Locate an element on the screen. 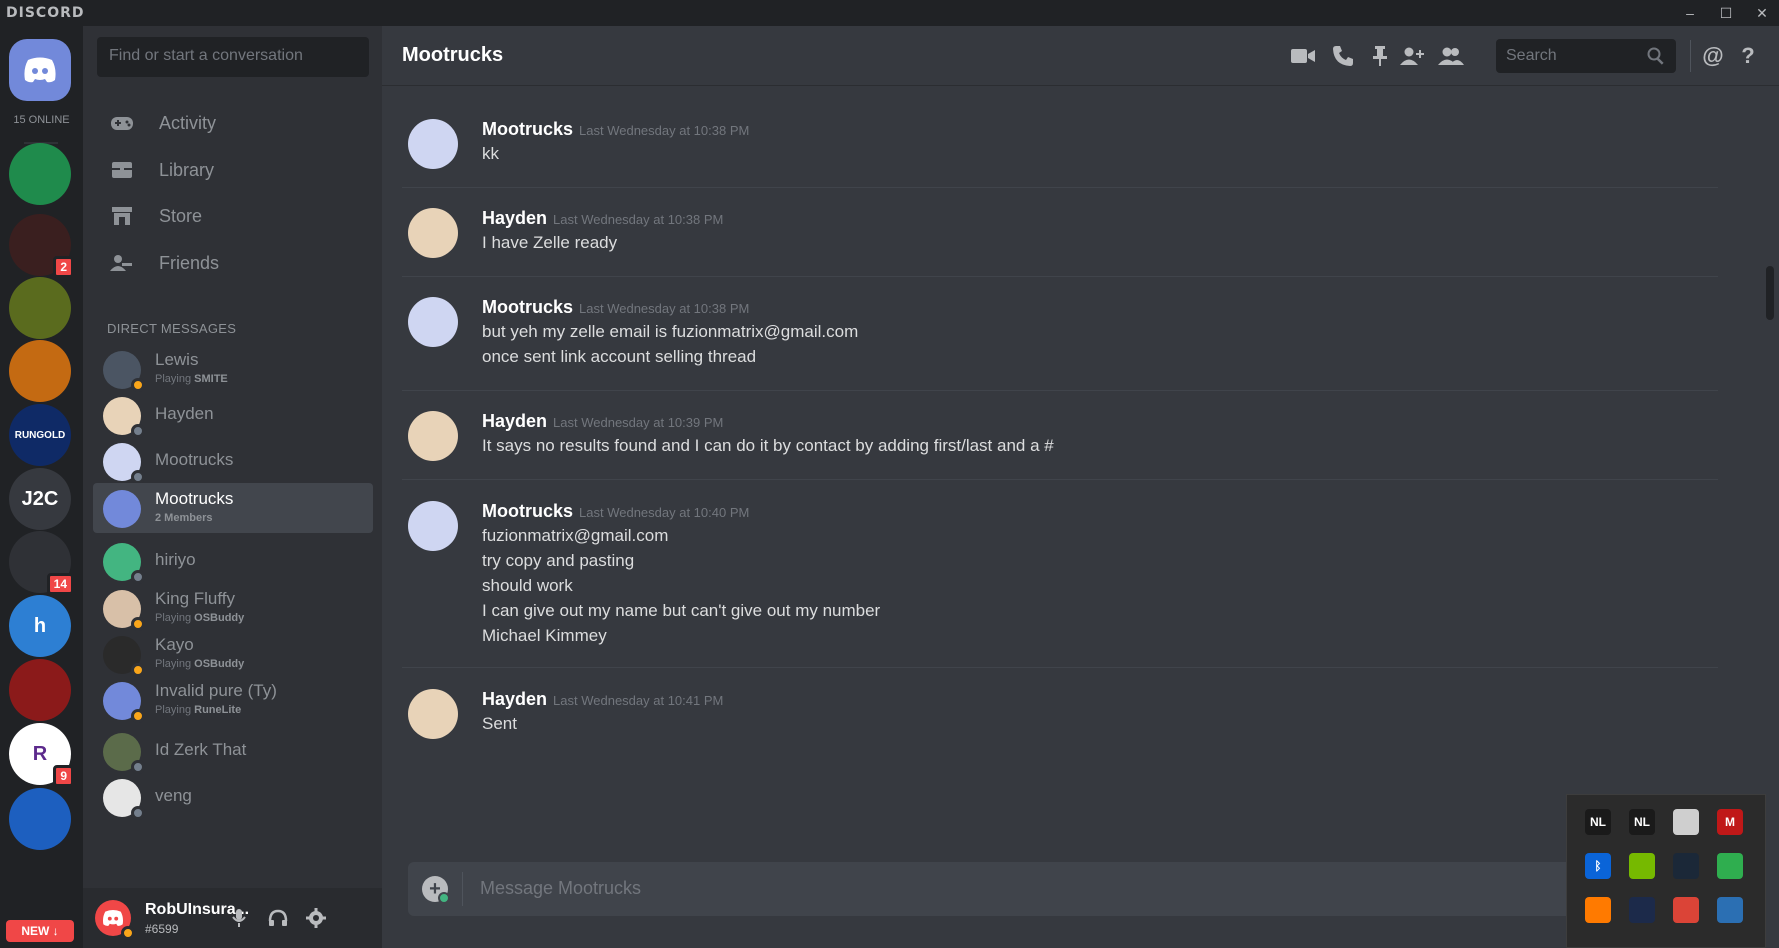 This screenshot has height=948, width=1779. server-shark: 14 is located at coordinates (41, 563).